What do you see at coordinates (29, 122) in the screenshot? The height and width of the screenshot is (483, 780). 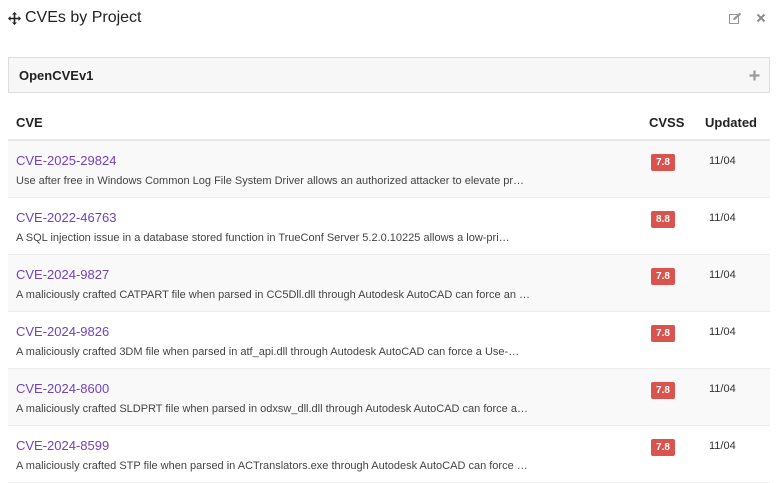 I see `column-header-cve: CVE` at bounding box center [29, 122].